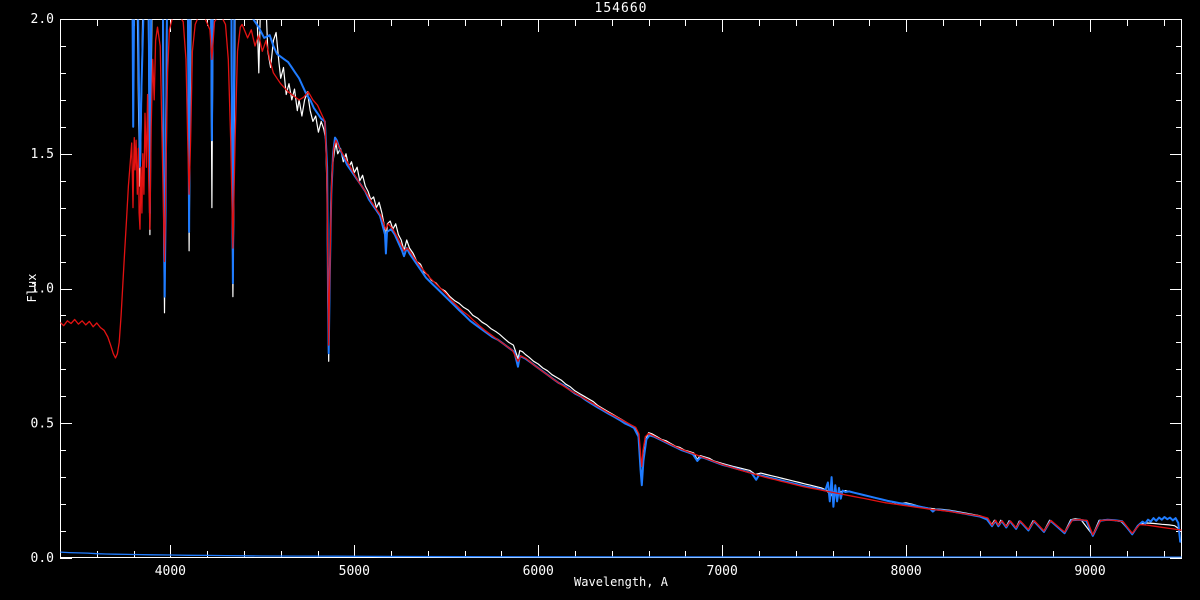 This screenshot has height=600, width=1200. What do you see at coordinates (42, 423) in the screenshot?
I see `y-tick-label: 0.5` at bounding box center [42, 423].